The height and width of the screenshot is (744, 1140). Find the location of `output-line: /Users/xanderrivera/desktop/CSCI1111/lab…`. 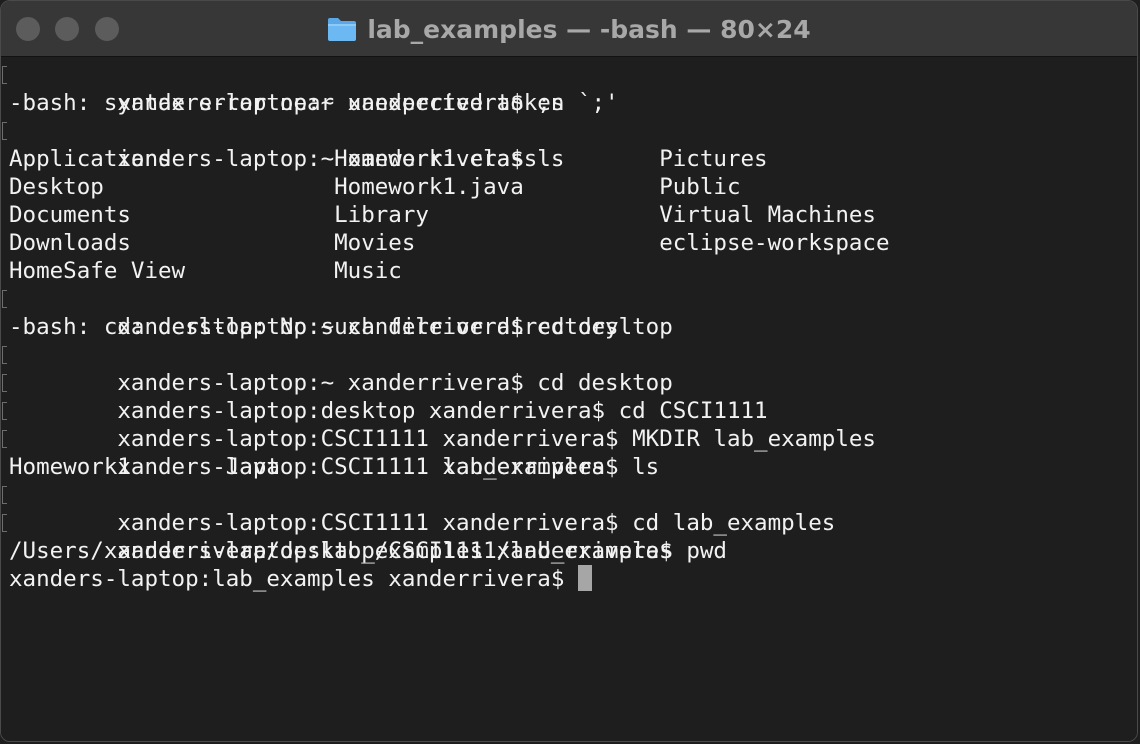

output-line: /Users/xanderrivera/desktop/CSCI1111/lab… is located at coordinates (341, 551).